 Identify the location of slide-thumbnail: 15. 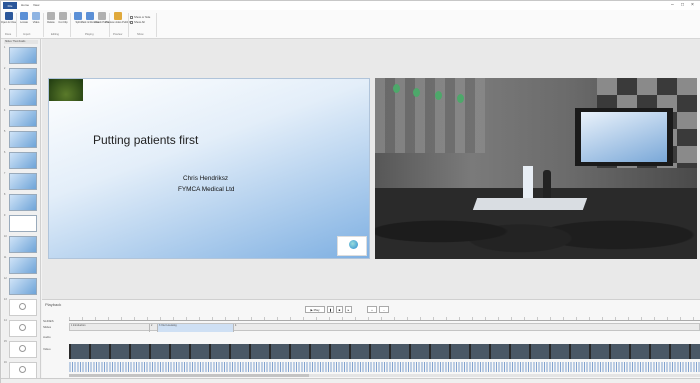
(21, 349).